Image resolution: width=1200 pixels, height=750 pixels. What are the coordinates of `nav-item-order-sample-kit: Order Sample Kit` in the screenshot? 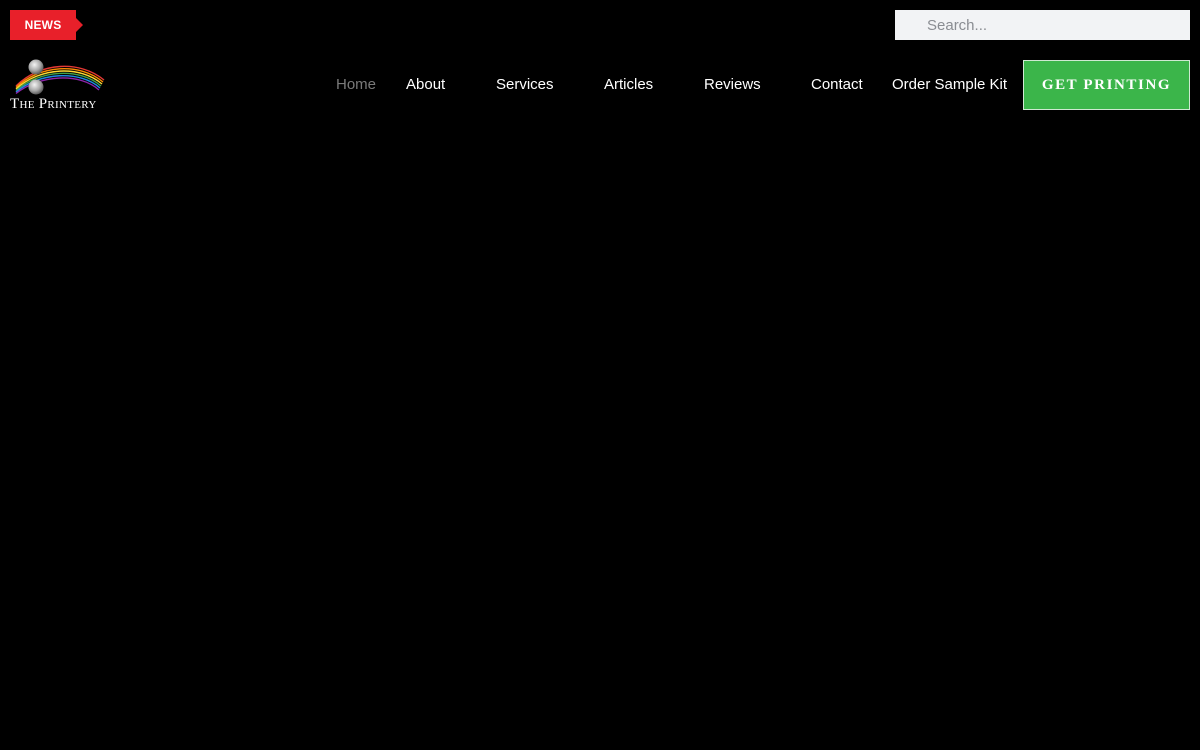 It's located at (949, 85).